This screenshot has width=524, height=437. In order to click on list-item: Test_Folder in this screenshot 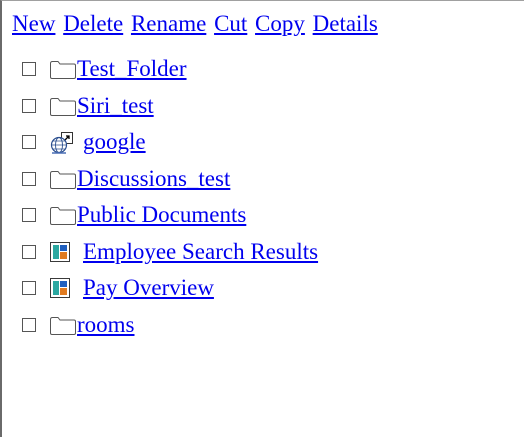, I will do `click(170, 69)`.